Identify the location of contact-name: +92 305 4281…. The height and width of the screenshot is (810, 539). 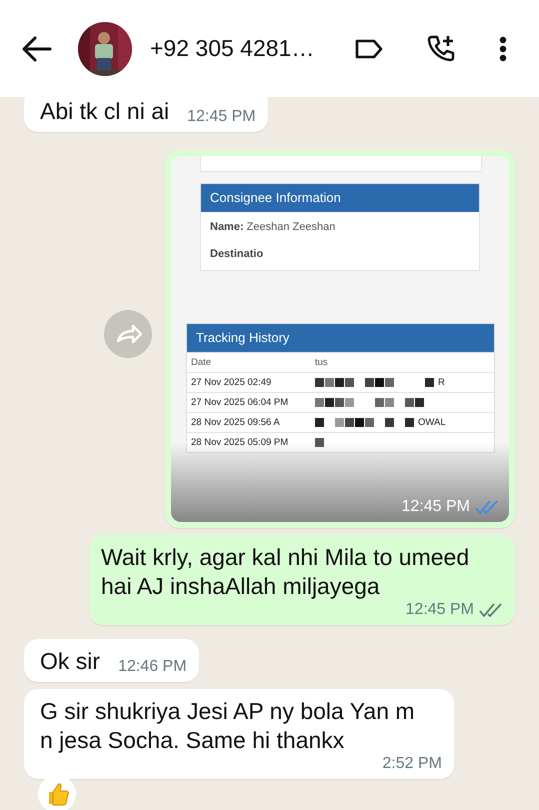
(241, 48).